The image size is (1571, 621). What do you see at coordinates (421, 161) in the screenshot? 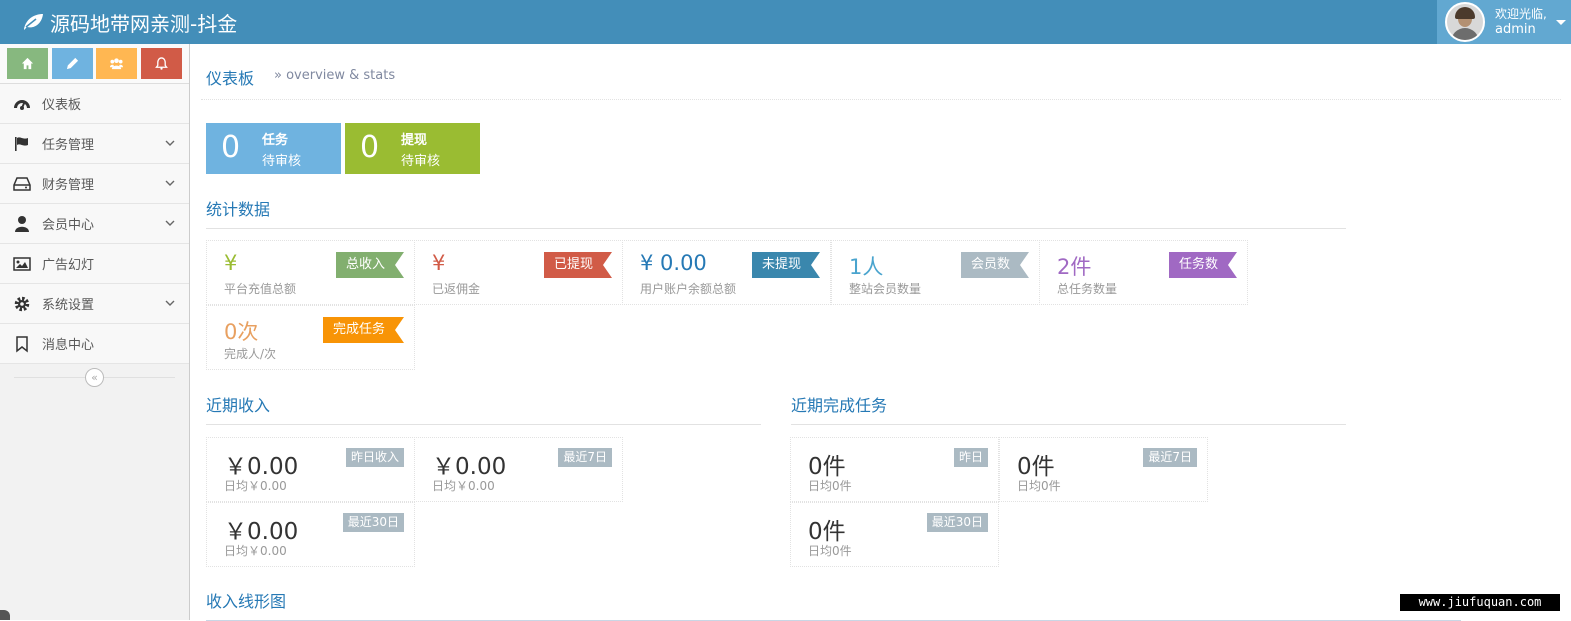
I see `infobox-sublabel: 待审核` at bounding box center [421, 161].